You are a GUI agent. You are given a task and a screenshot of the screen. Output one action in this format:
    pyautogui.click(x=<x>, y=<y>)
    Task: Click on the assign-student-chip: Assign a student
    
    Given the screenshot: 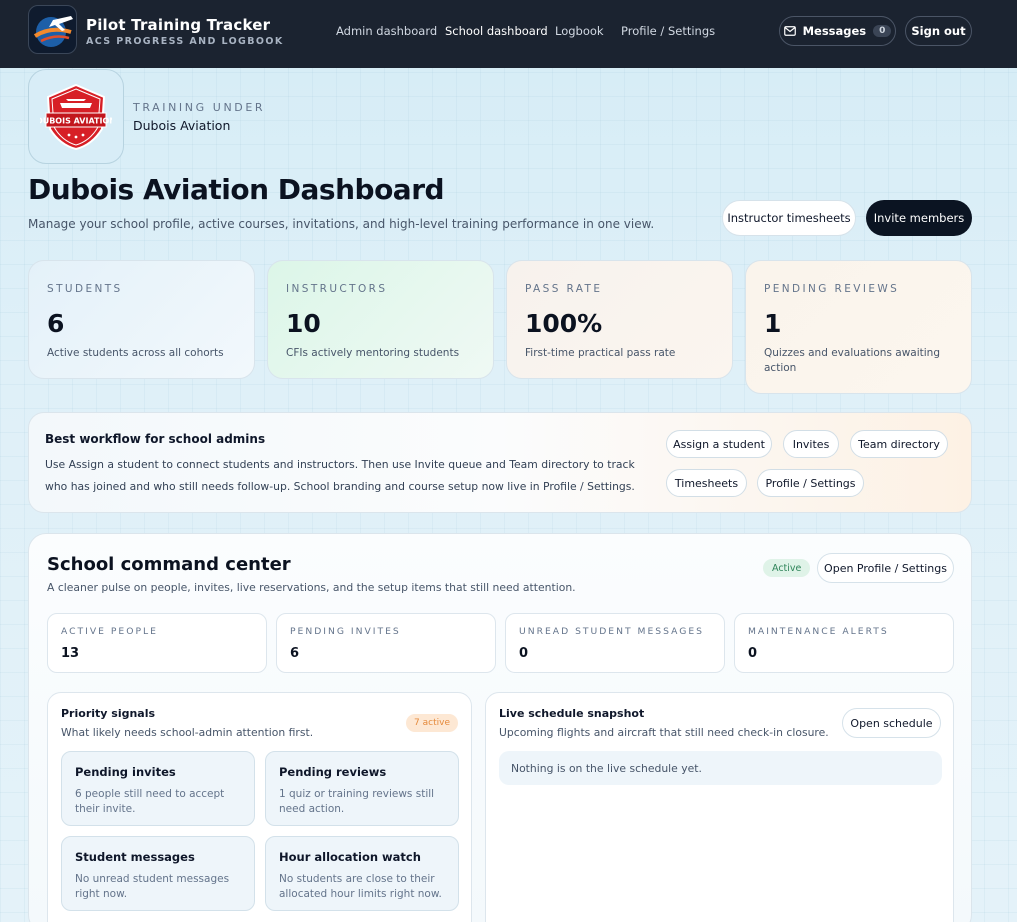 What is the action you would take?
    pyautogui.click(x=719, y=444)
    